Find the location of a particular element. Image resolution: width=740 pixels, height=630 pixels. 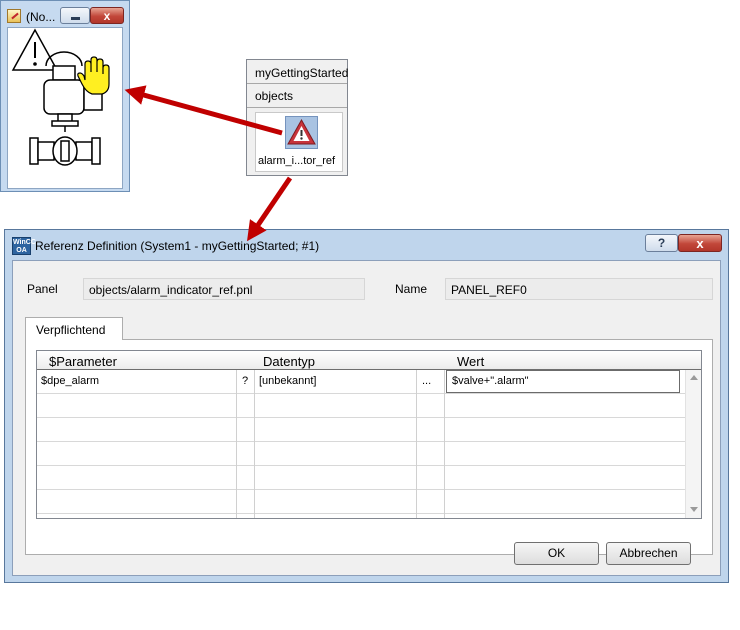

panel-label: Panel is located at coordinates (42, 289).